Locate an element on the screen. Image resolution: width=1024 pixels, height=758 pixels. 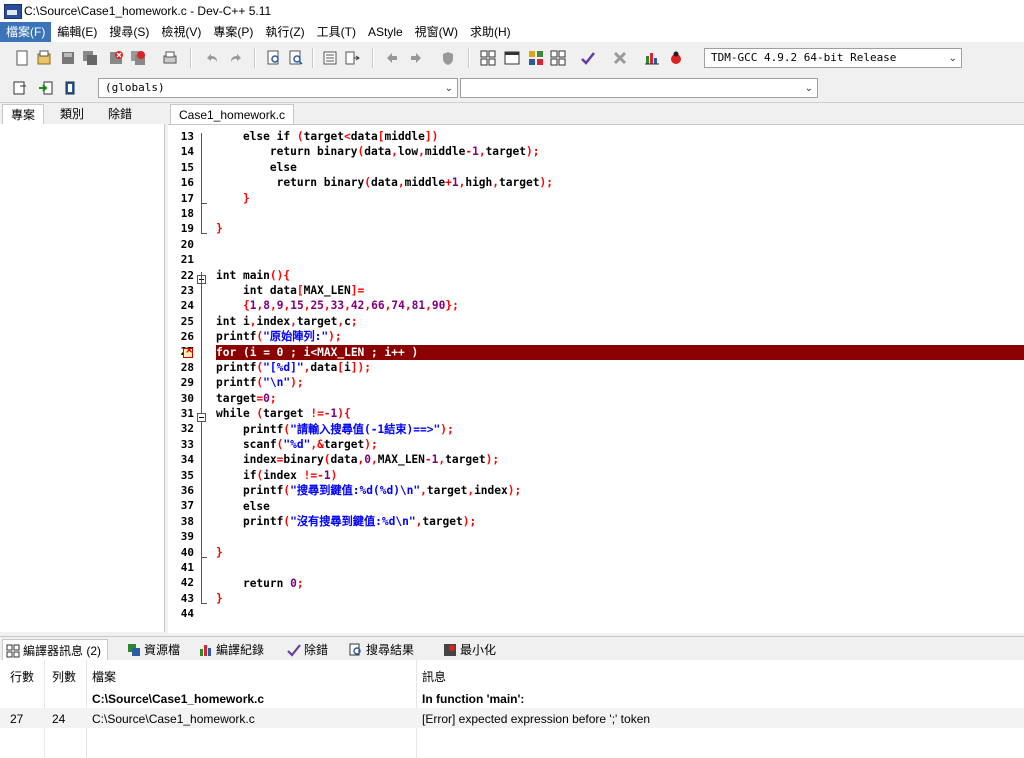
code-line: {1,8,9,15,25,33,42,66,74,81,90}; is located at coordinates (337, 305).